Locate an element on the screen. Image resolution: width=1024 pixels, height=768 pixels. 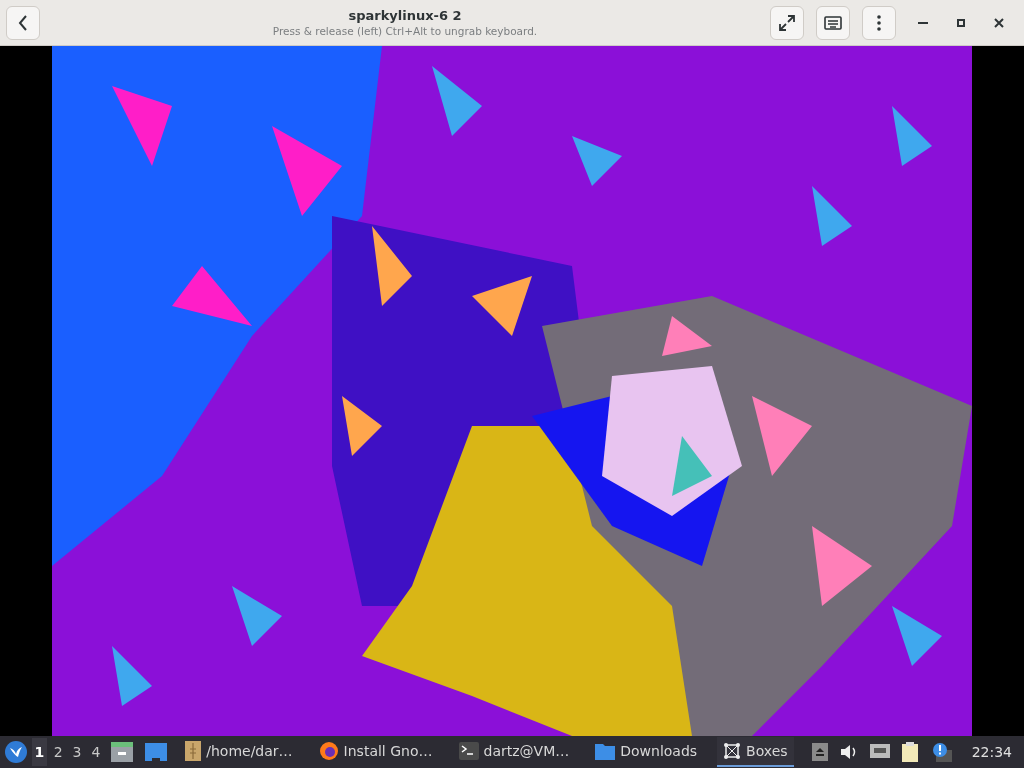
volume-icon is located at coordinates (848, 752).